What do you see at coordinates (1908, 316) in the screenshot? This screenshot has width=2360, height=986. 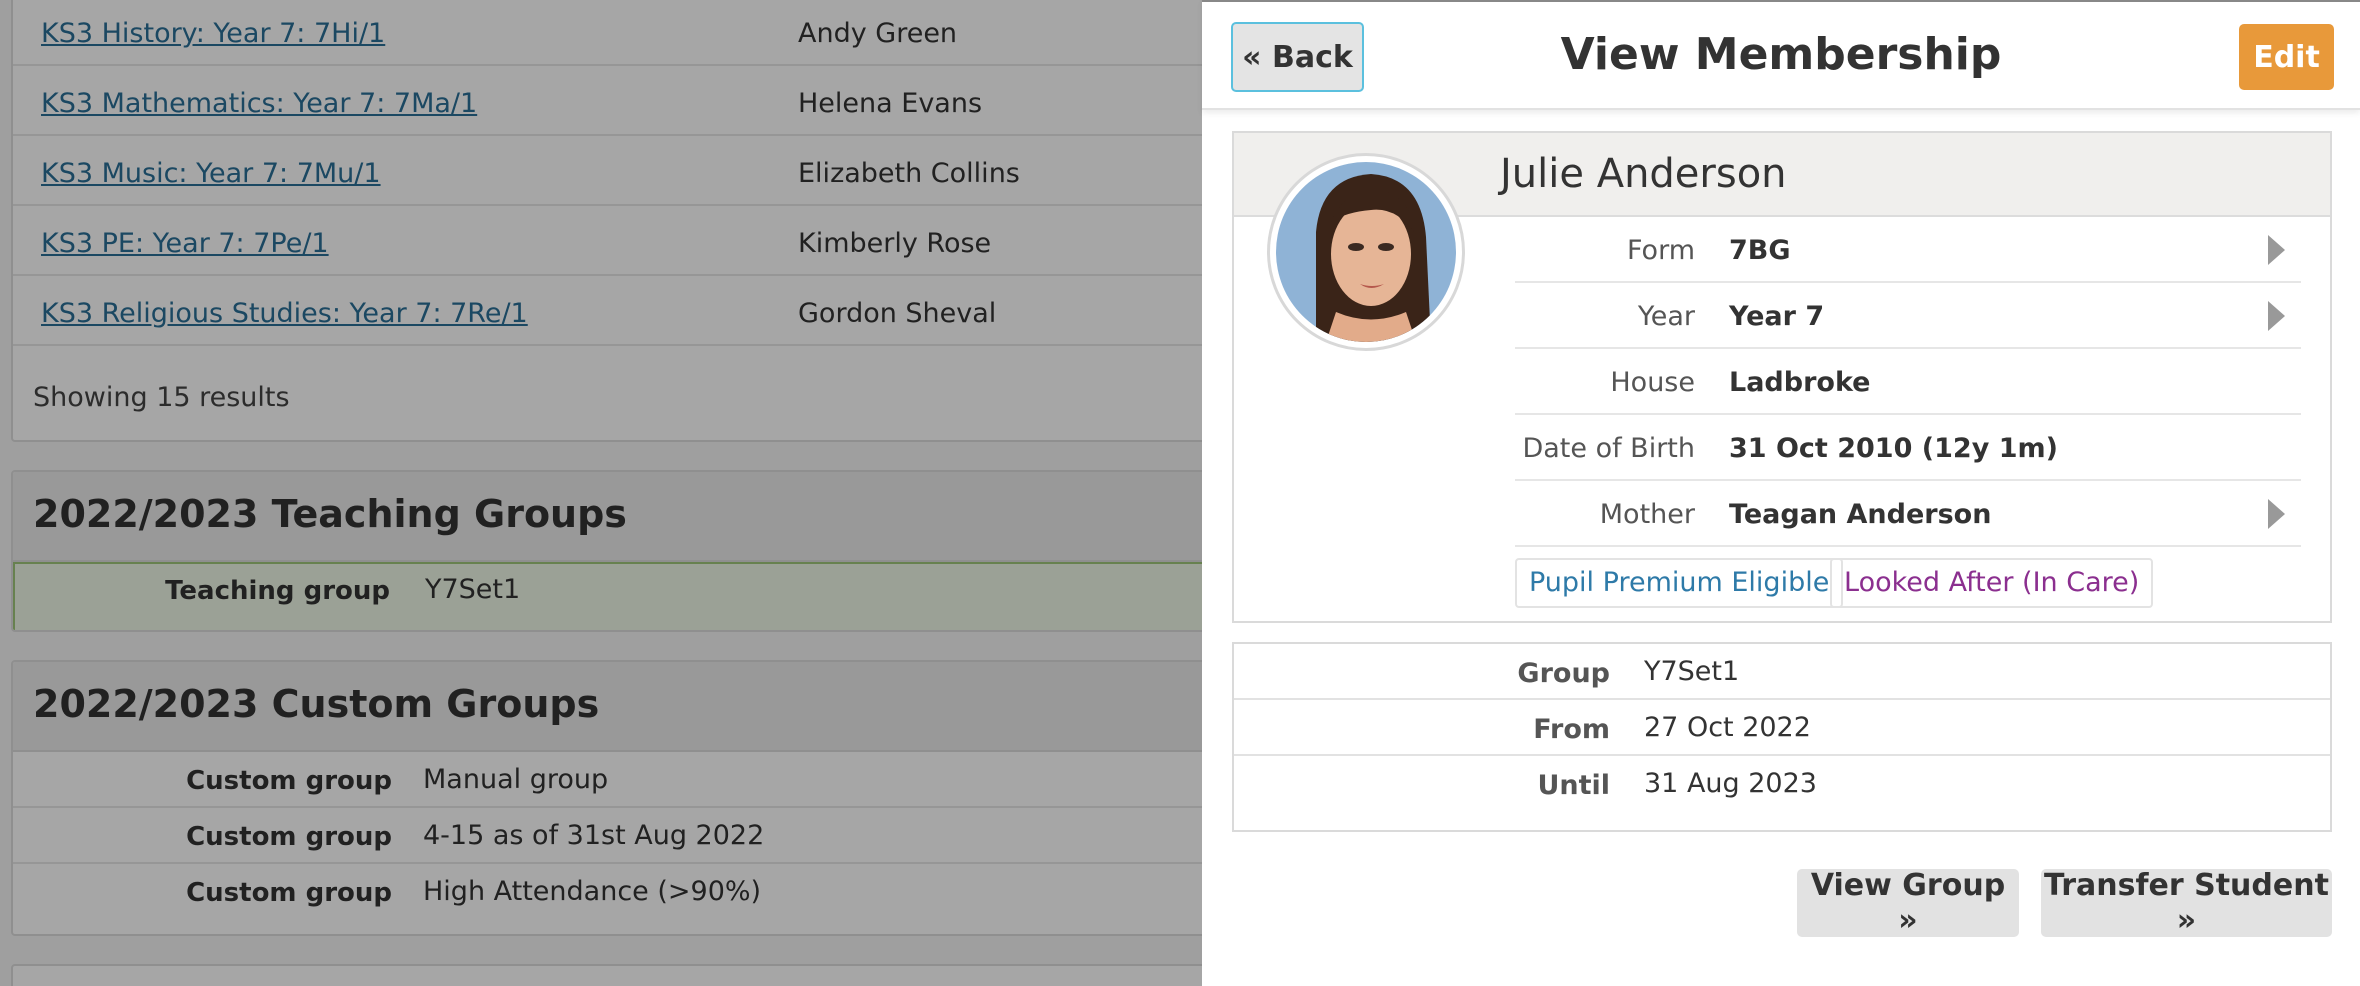 I see `detail-row-year: Year Year 7` at bounding box center [1908, 316].